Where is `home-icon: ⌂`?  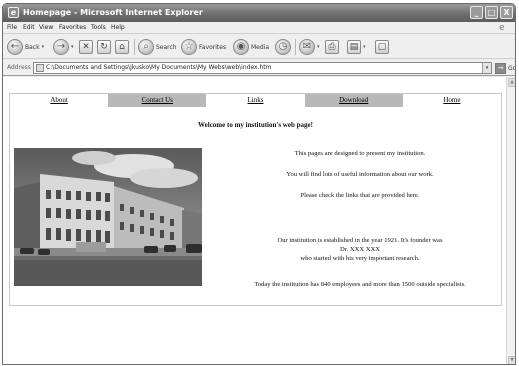 home-icon: ⌂ is located at coordinates (122, 47).